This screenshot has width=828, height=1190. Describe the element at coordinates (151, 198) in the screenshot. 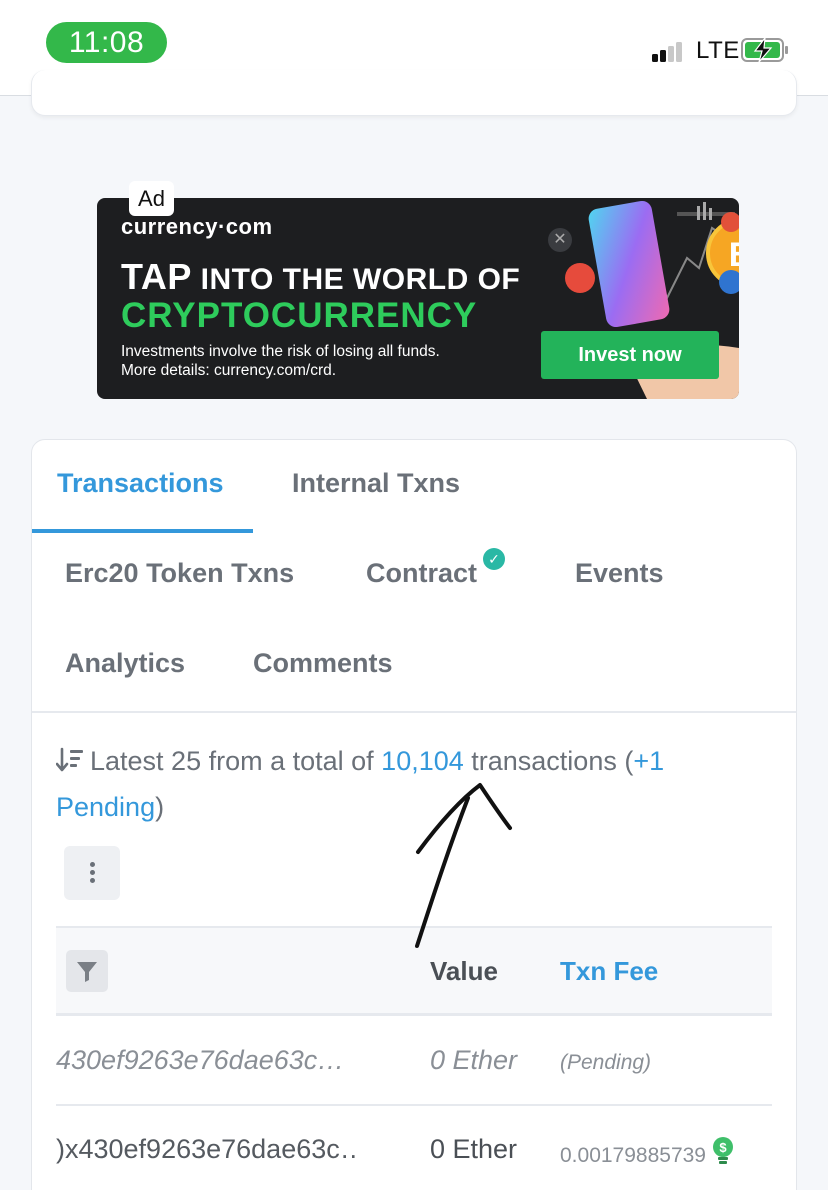

I see `ad-label: Ad` at that location.